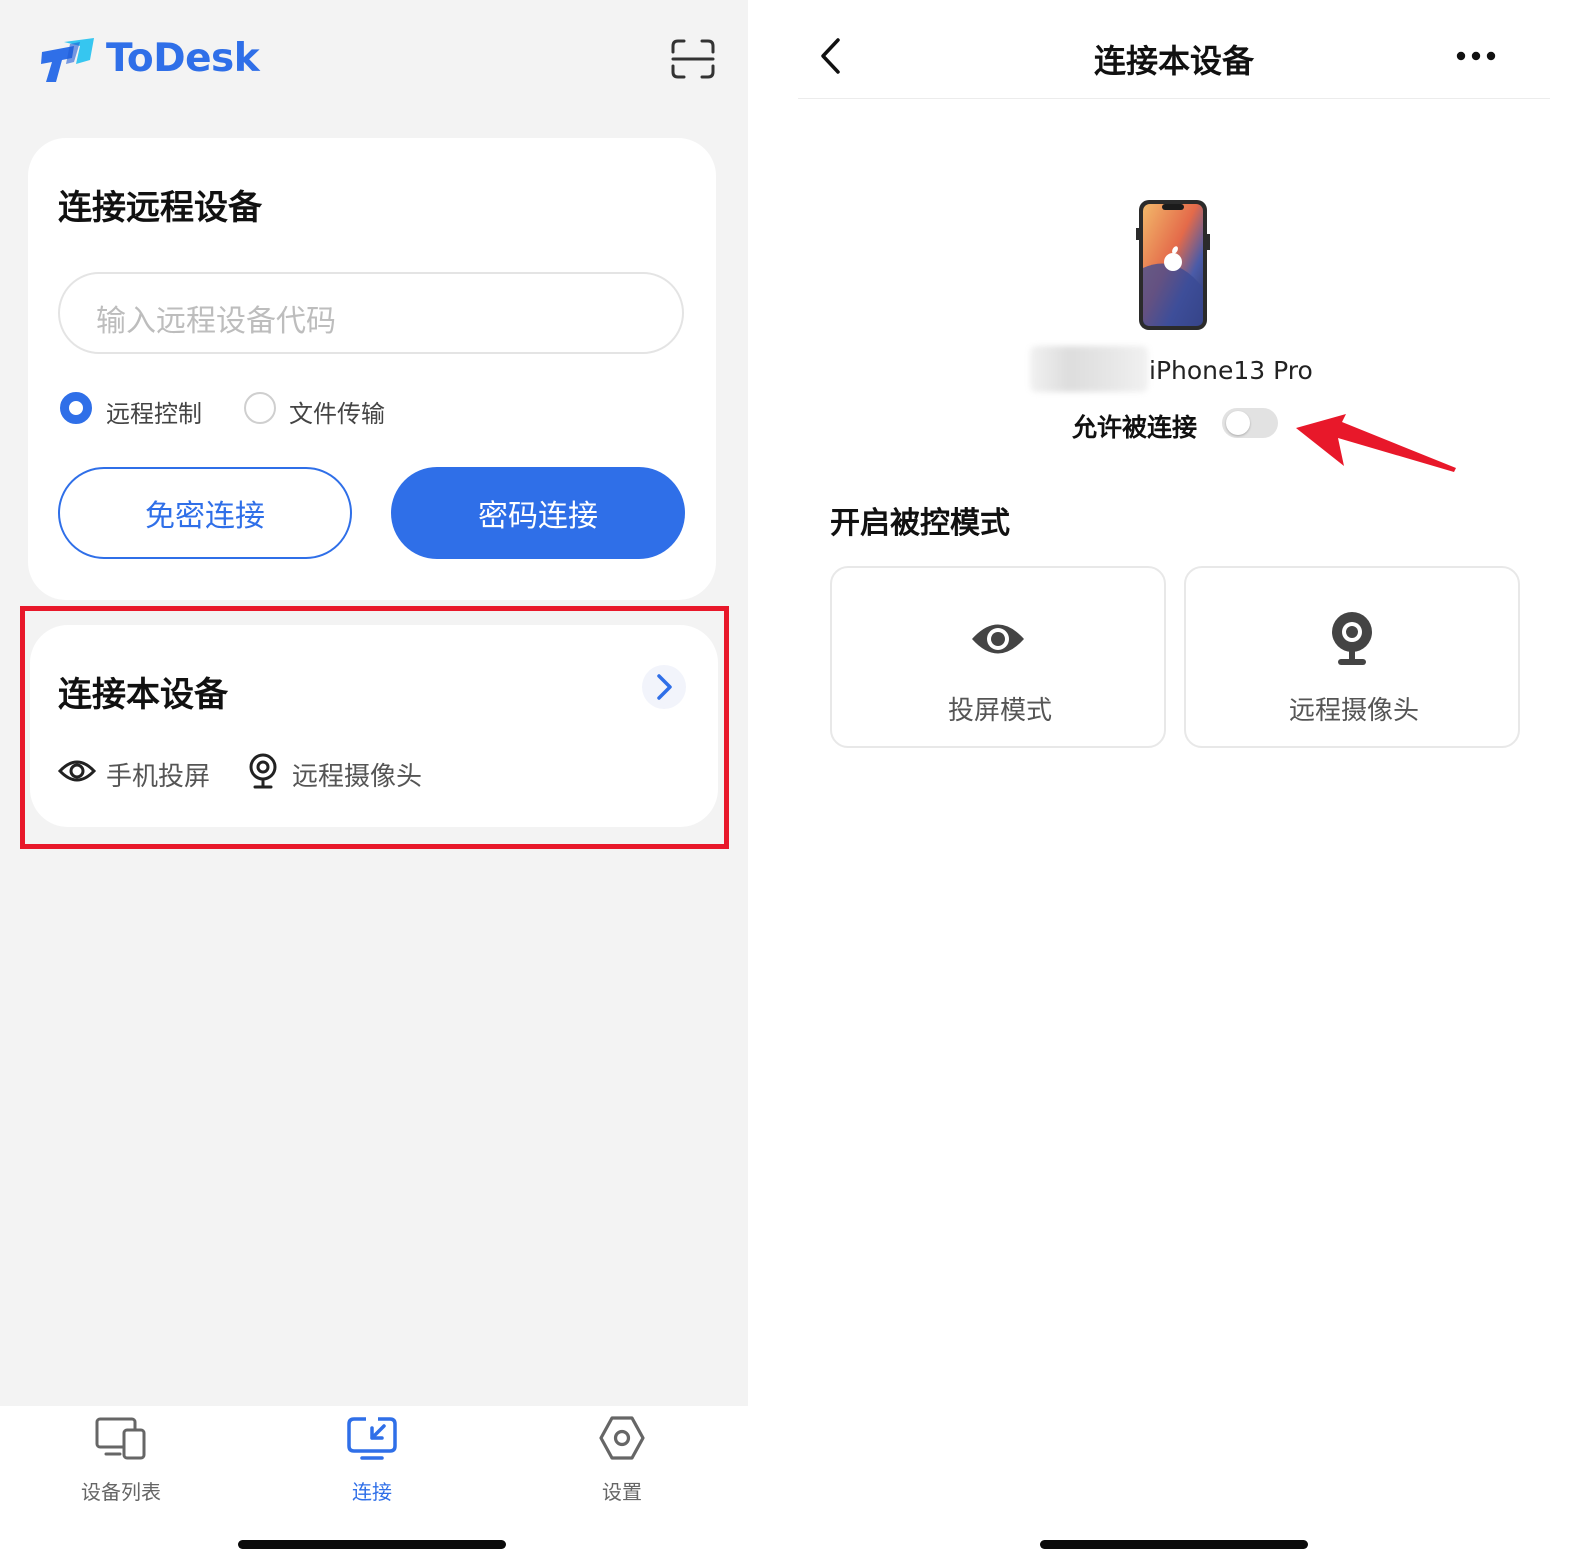 This screenshot has height=1560, width=1572. Describe the element at coordinates (998, 657) in the screenshot. I see `screencast-mode-card: 投屏模式` at that location.